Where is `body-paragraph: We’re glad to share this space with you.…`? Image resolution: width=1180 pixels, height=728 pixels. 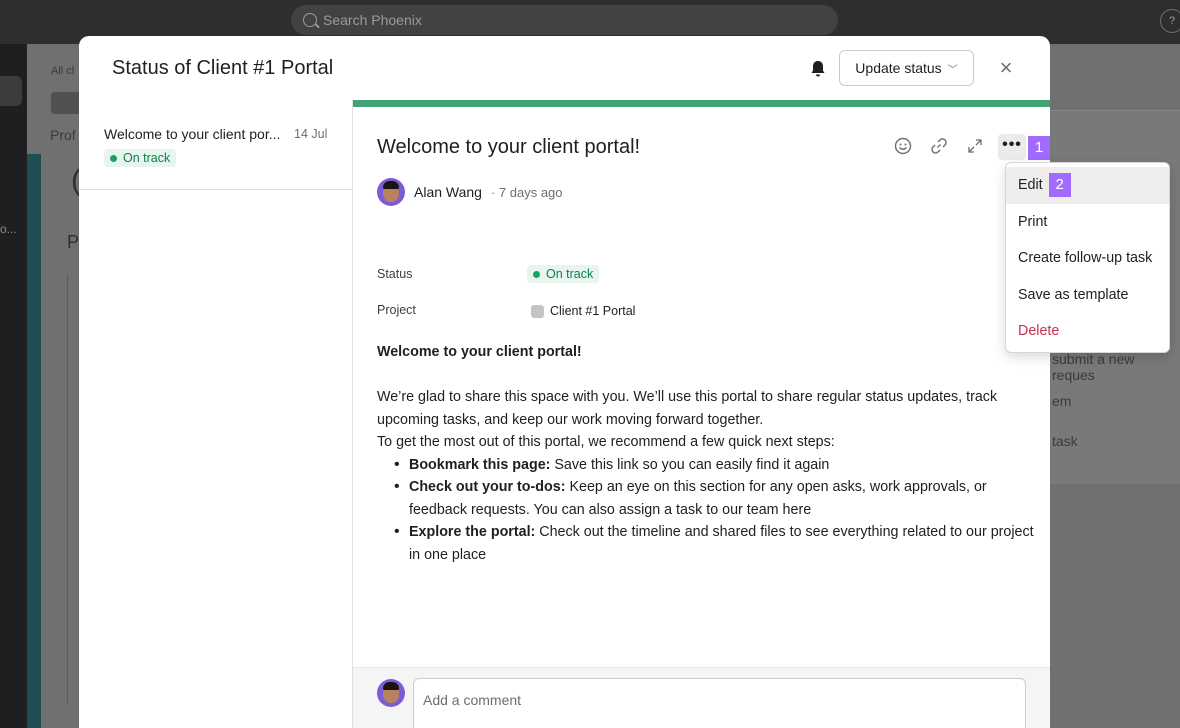 body-paragraph: We’re glad to share this space with you.… is located at coordinates (687, 408).